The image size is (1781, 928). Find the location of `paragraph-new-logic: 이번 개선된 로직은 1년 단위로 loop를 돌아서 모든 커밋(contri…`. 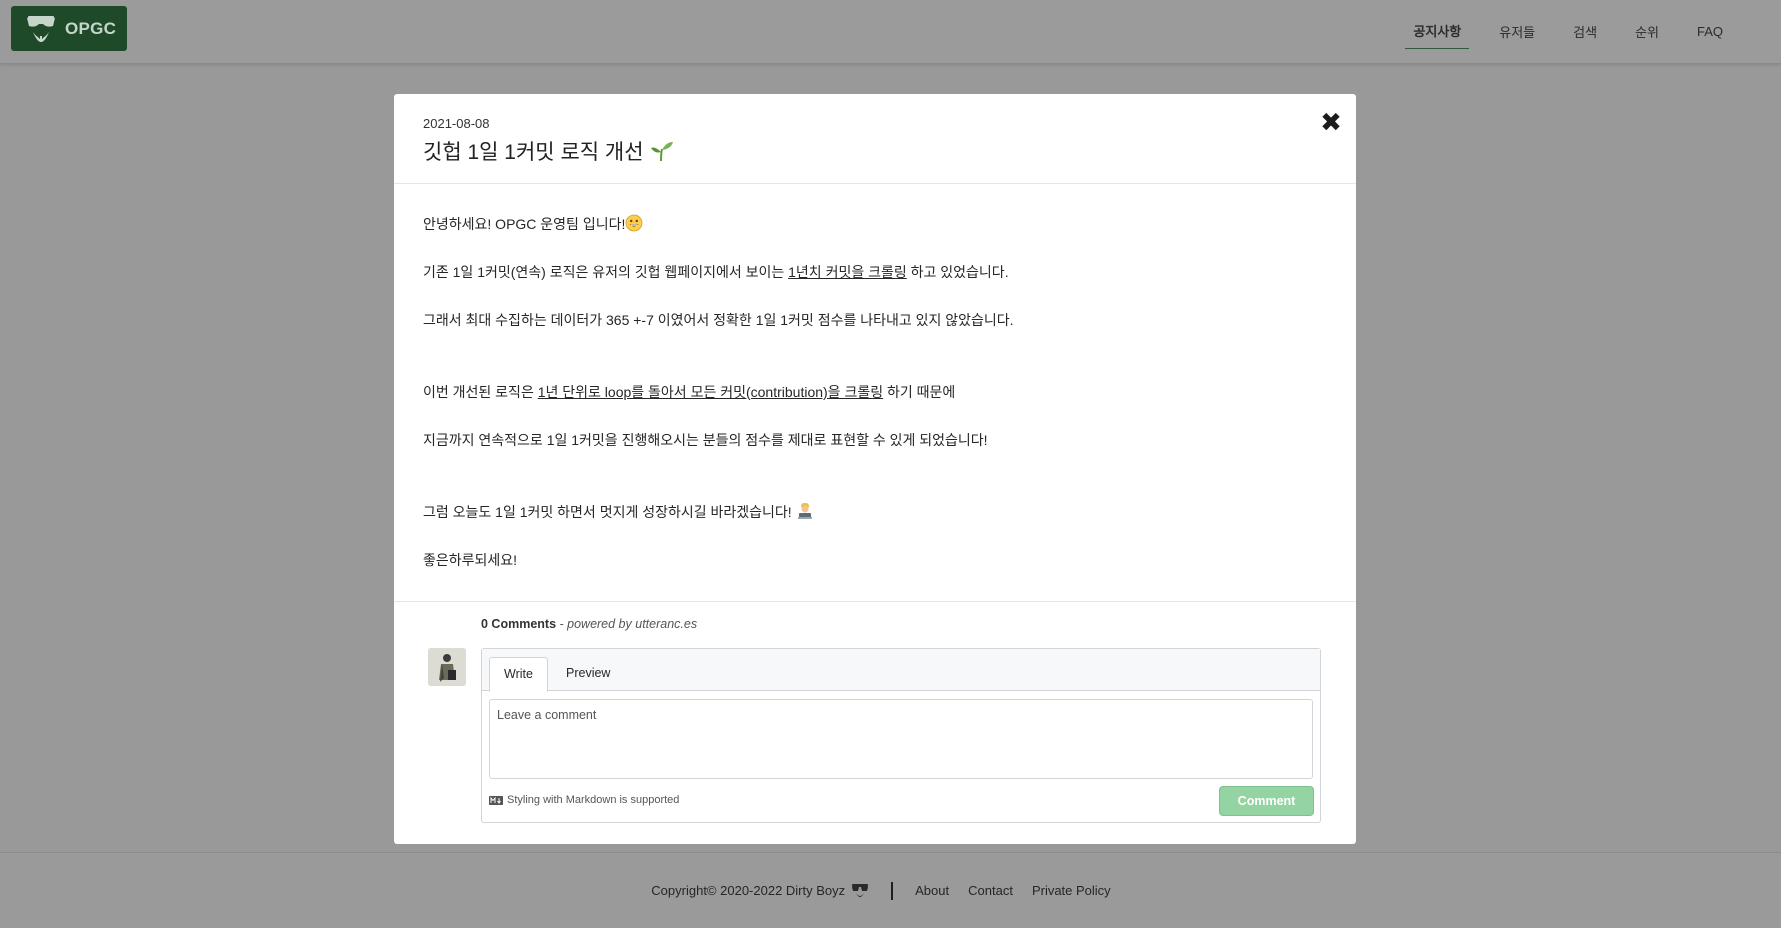

paragraph-new-logic: 이번 개선된 로직은 1년 단위로 loop를 돌아서 모든 커밋(contri… is located at coordinates (875, 406).